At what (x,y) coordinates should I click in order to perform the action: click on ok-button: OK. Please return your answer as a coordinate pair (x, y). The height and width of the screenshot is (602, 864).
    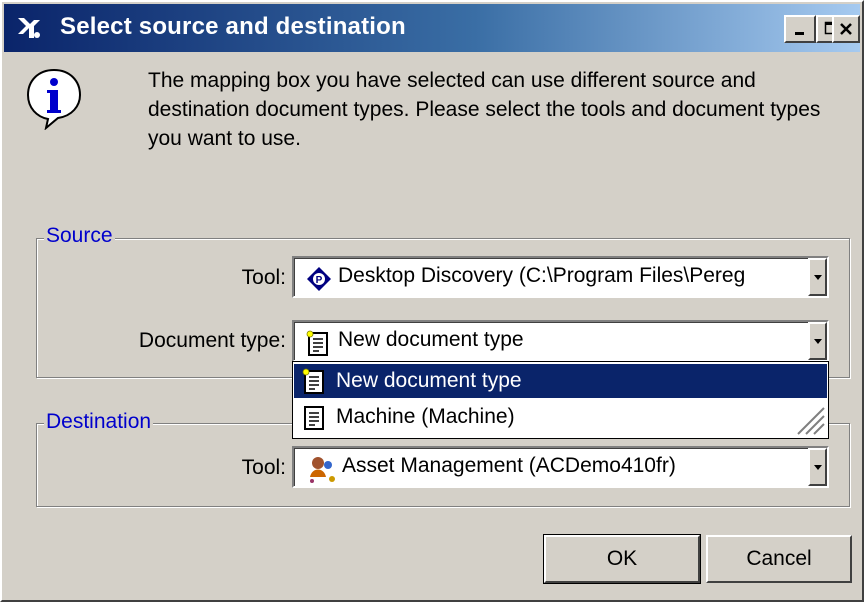
    Looking at the image, I should click on (622, 559).